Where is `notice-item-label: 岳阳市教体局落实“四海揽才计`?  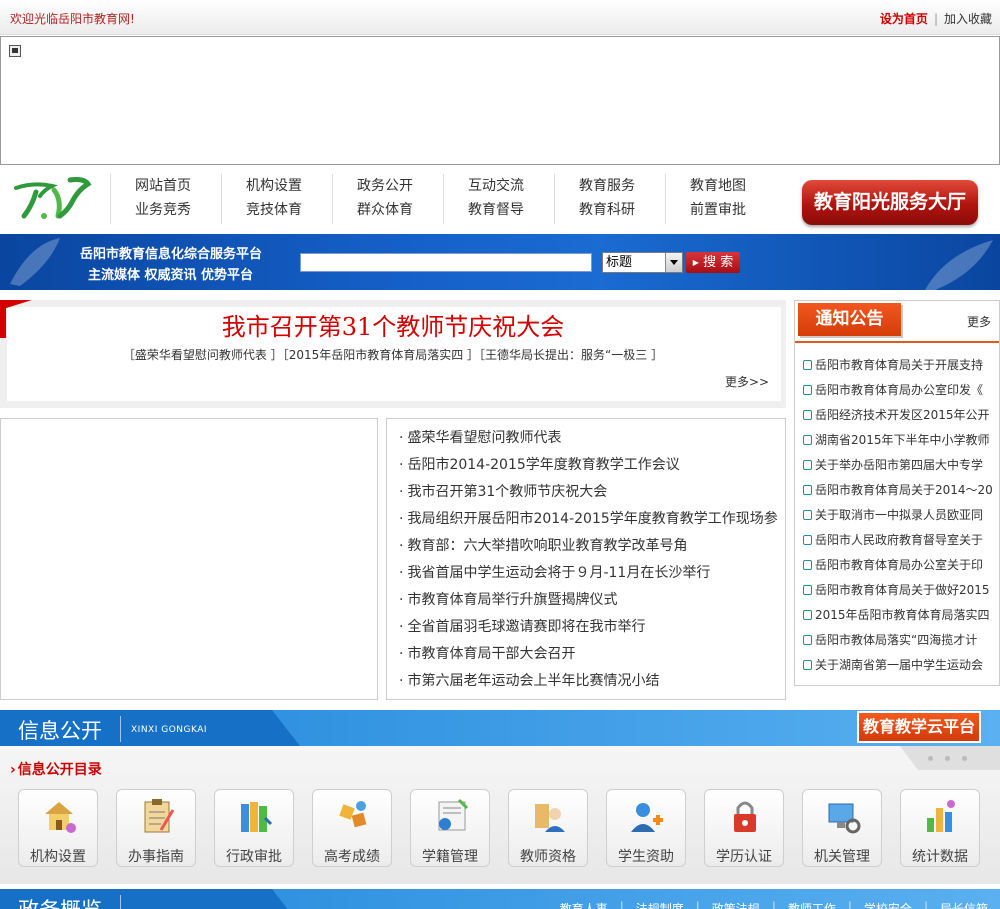 notice-item-label: 岳阳市教体局落实“四海揽才计 is located at coordinates (896, 640).